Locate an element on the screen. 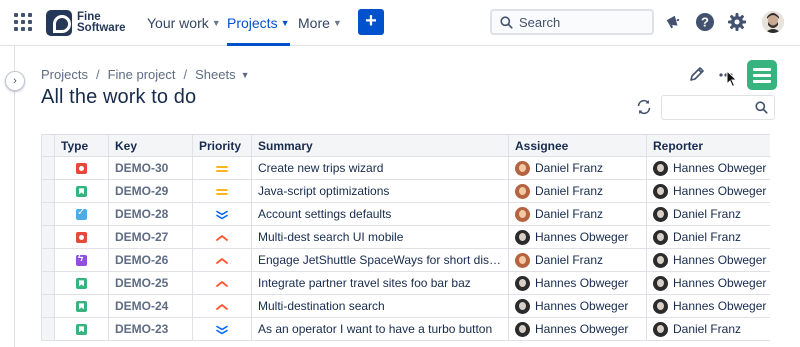  cell-key: DEMO-23 is located at coordinates (150, 329).